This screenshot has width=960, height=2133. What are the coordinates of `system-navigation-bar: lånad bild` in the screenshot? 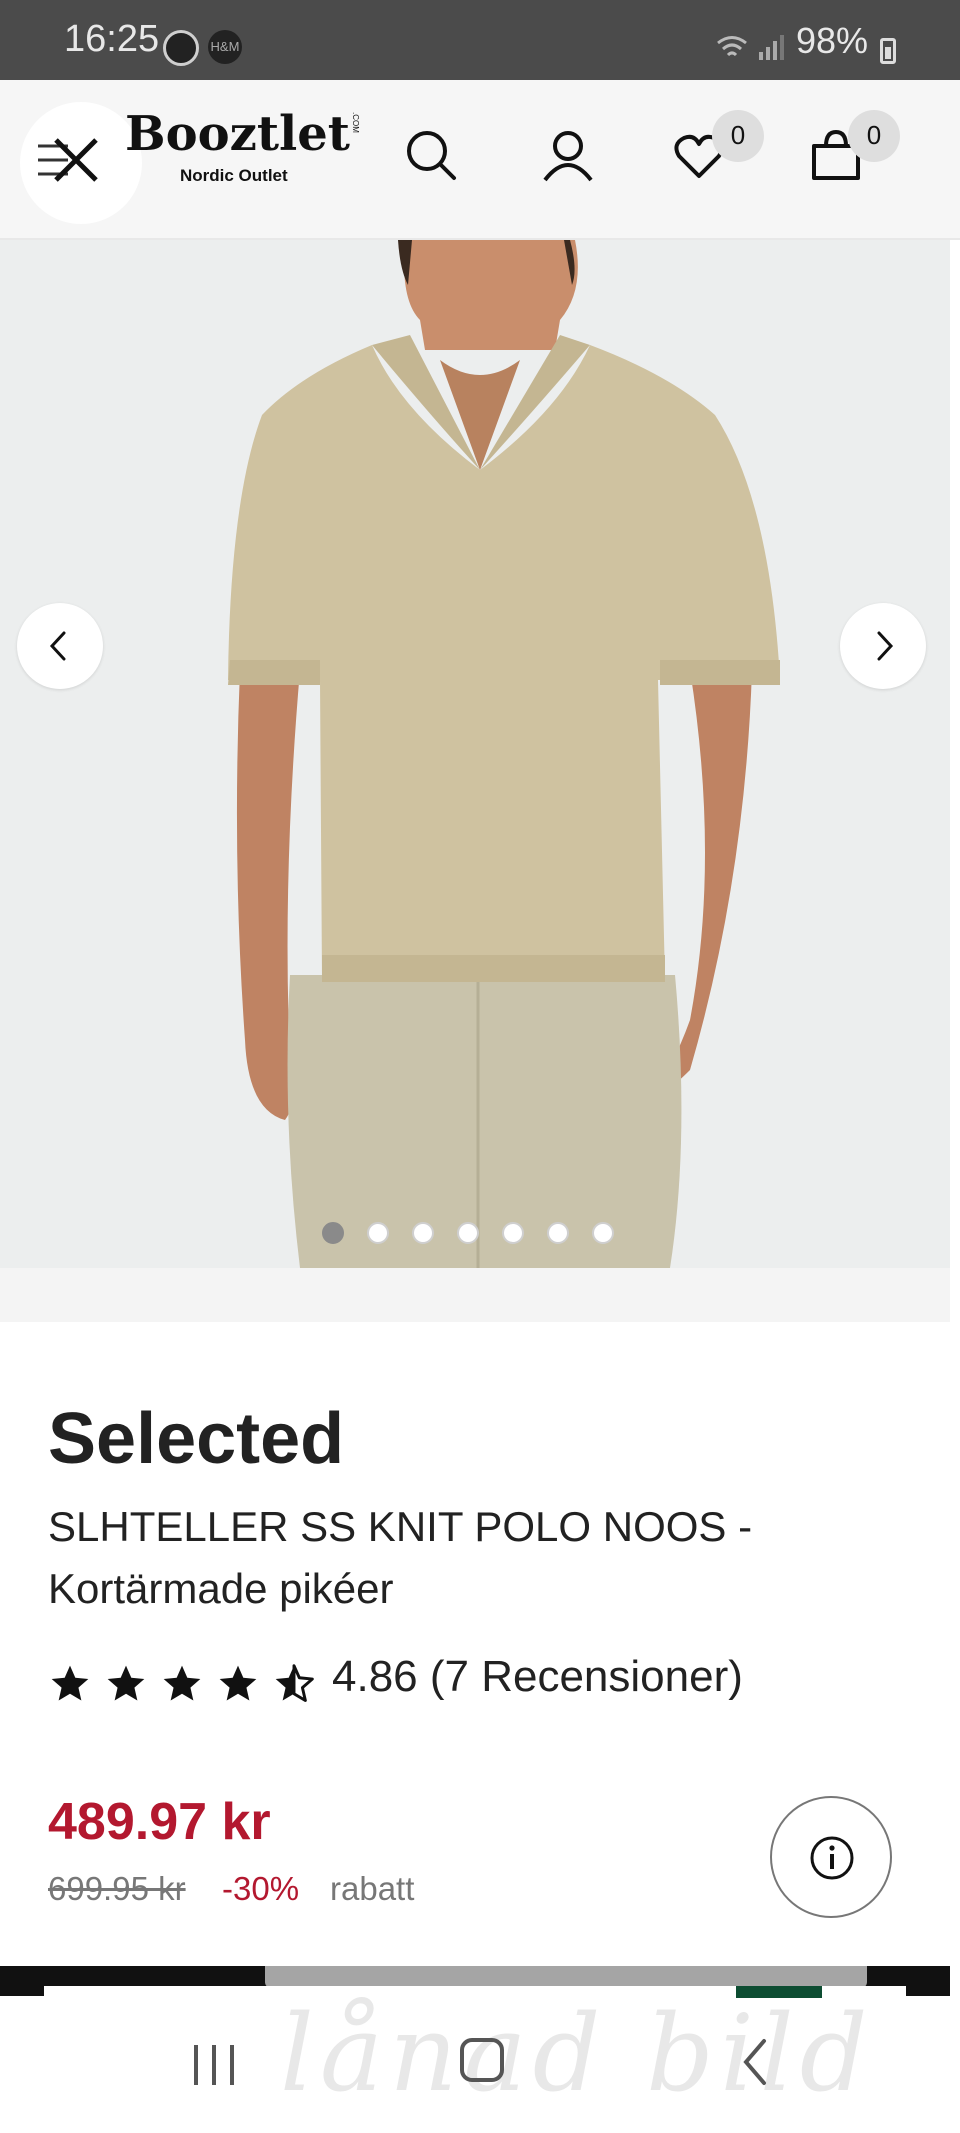 It's located at (480, 2062).